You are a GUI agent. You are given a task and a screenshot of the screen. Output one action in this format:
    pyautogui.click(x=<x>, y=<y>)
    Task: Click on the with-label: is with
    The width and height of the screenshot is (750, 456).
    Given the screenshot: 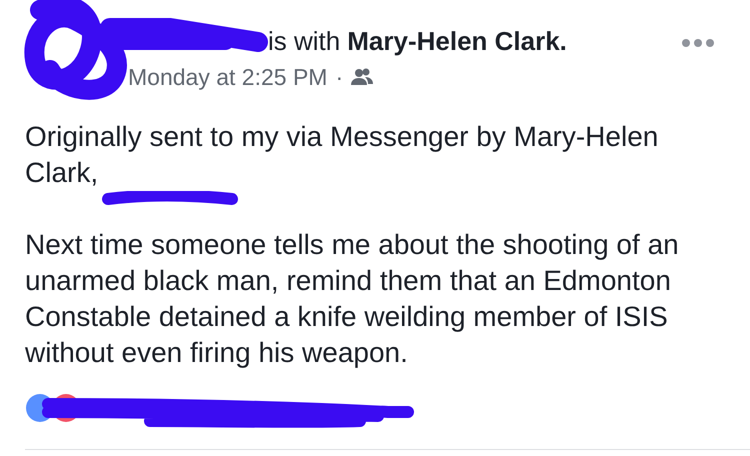 What is the action you would take?
    pyautogui.click(x=304, y=41)
    